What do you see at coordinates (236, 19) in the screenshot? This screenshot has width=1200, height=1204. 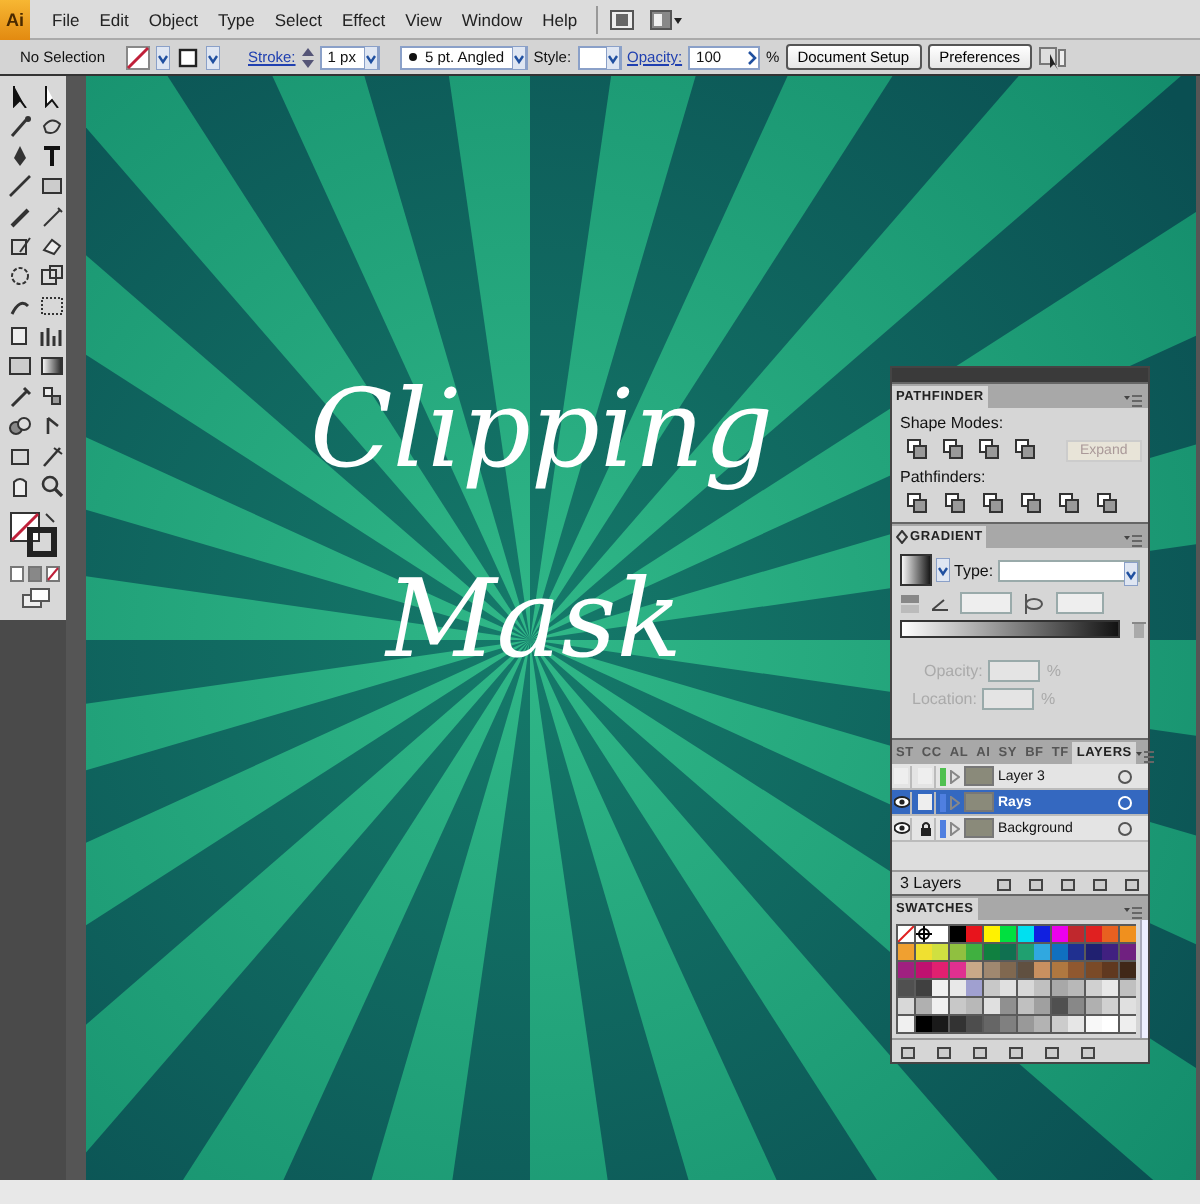 I see `menu-item: Type` at bounding box center [236, 19].